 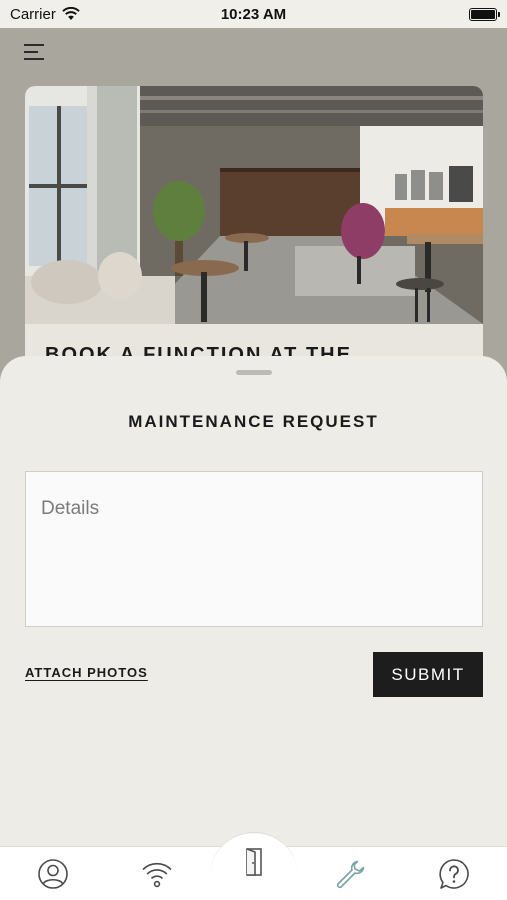 I want to click on menu-icon, so click(x=35, y=52).